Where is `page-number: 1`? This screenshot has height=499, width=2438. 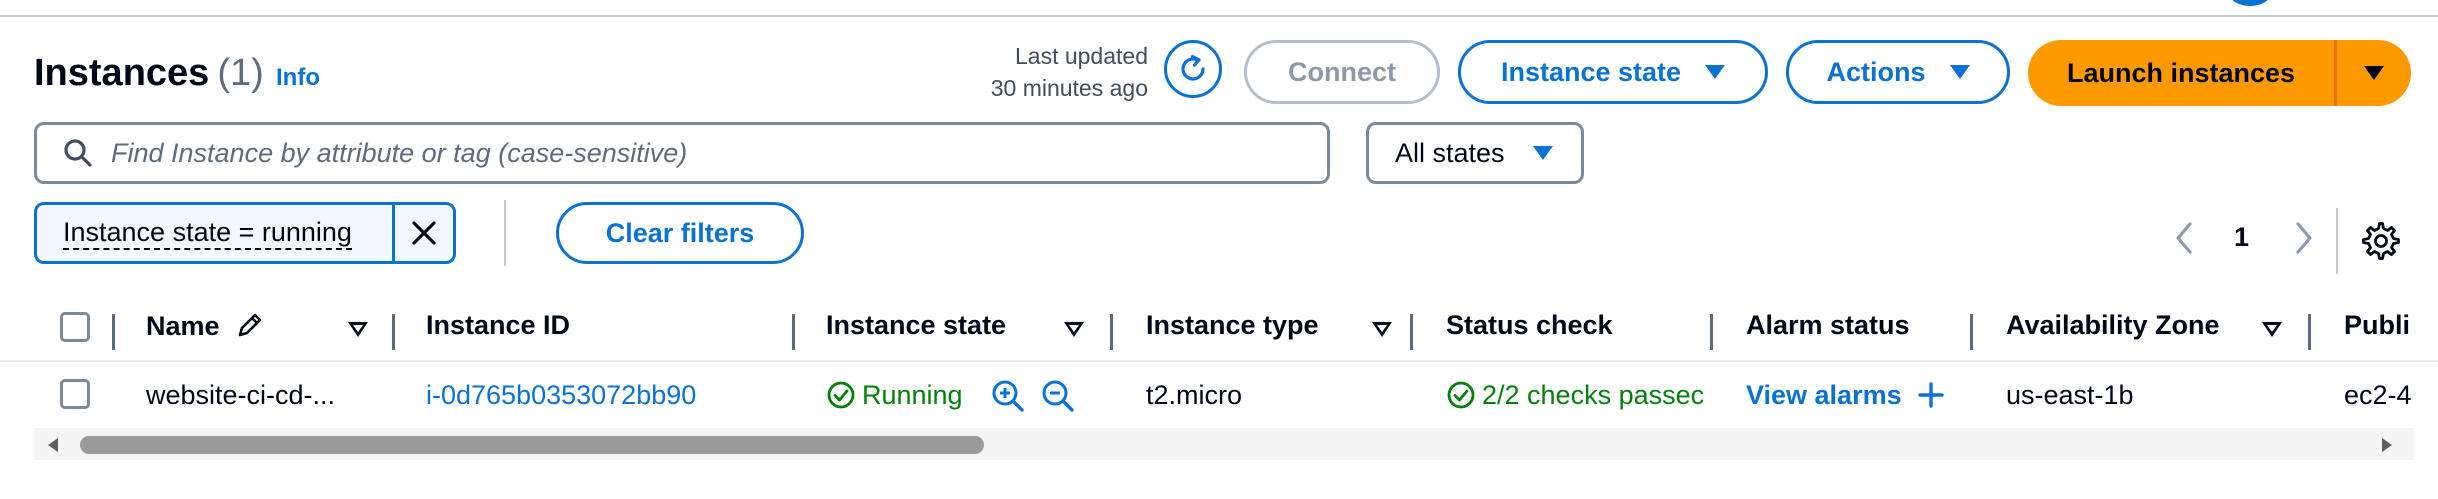 page-number: 1 is located at coordinates (2241, 237).